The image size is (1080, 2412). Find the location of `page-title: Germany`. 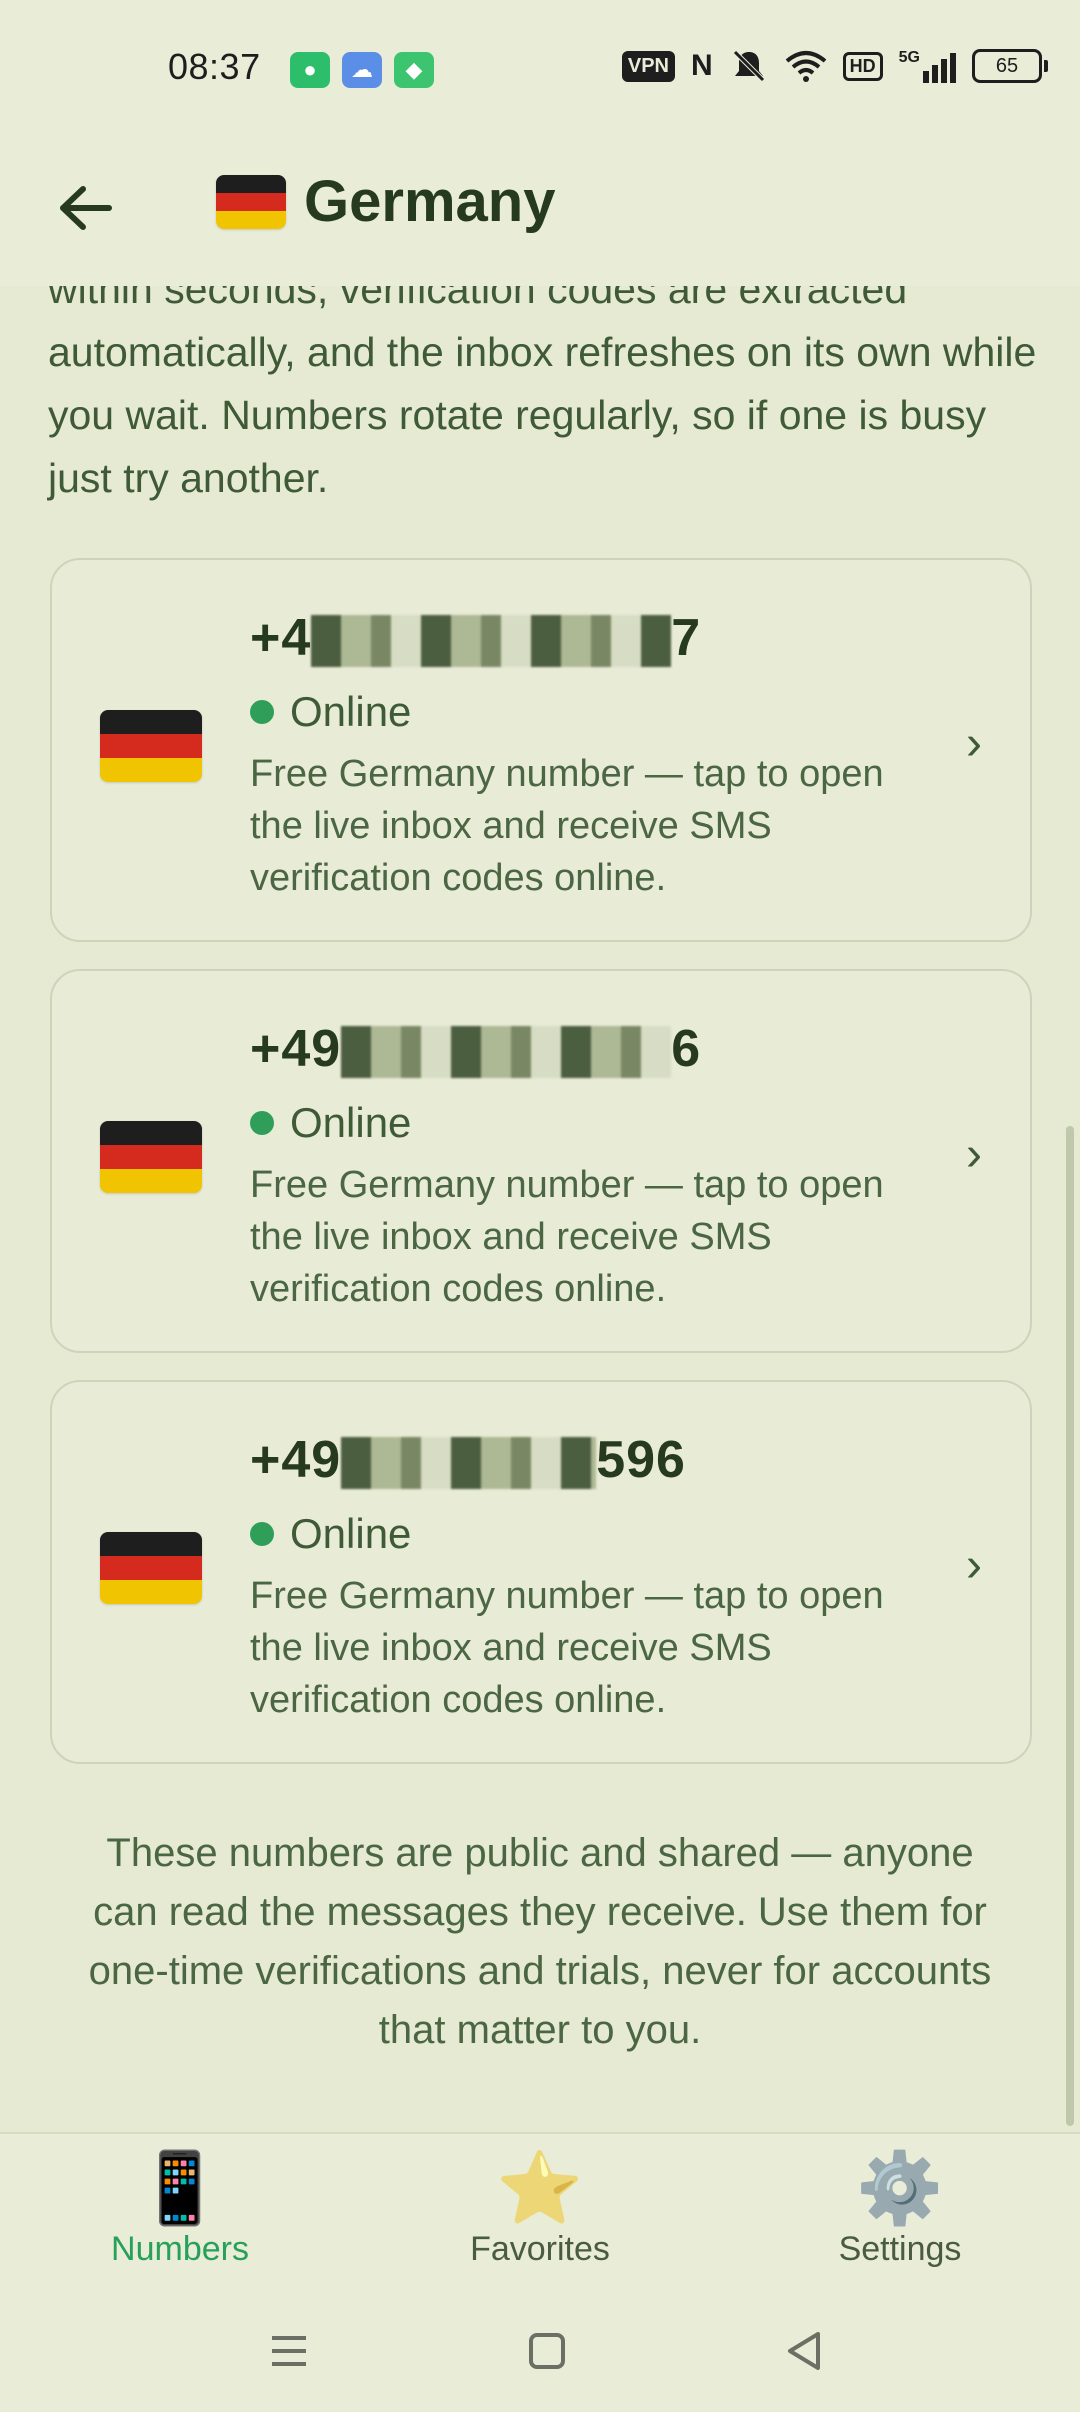

page-title: Germany is located at coordinates (385, 201).